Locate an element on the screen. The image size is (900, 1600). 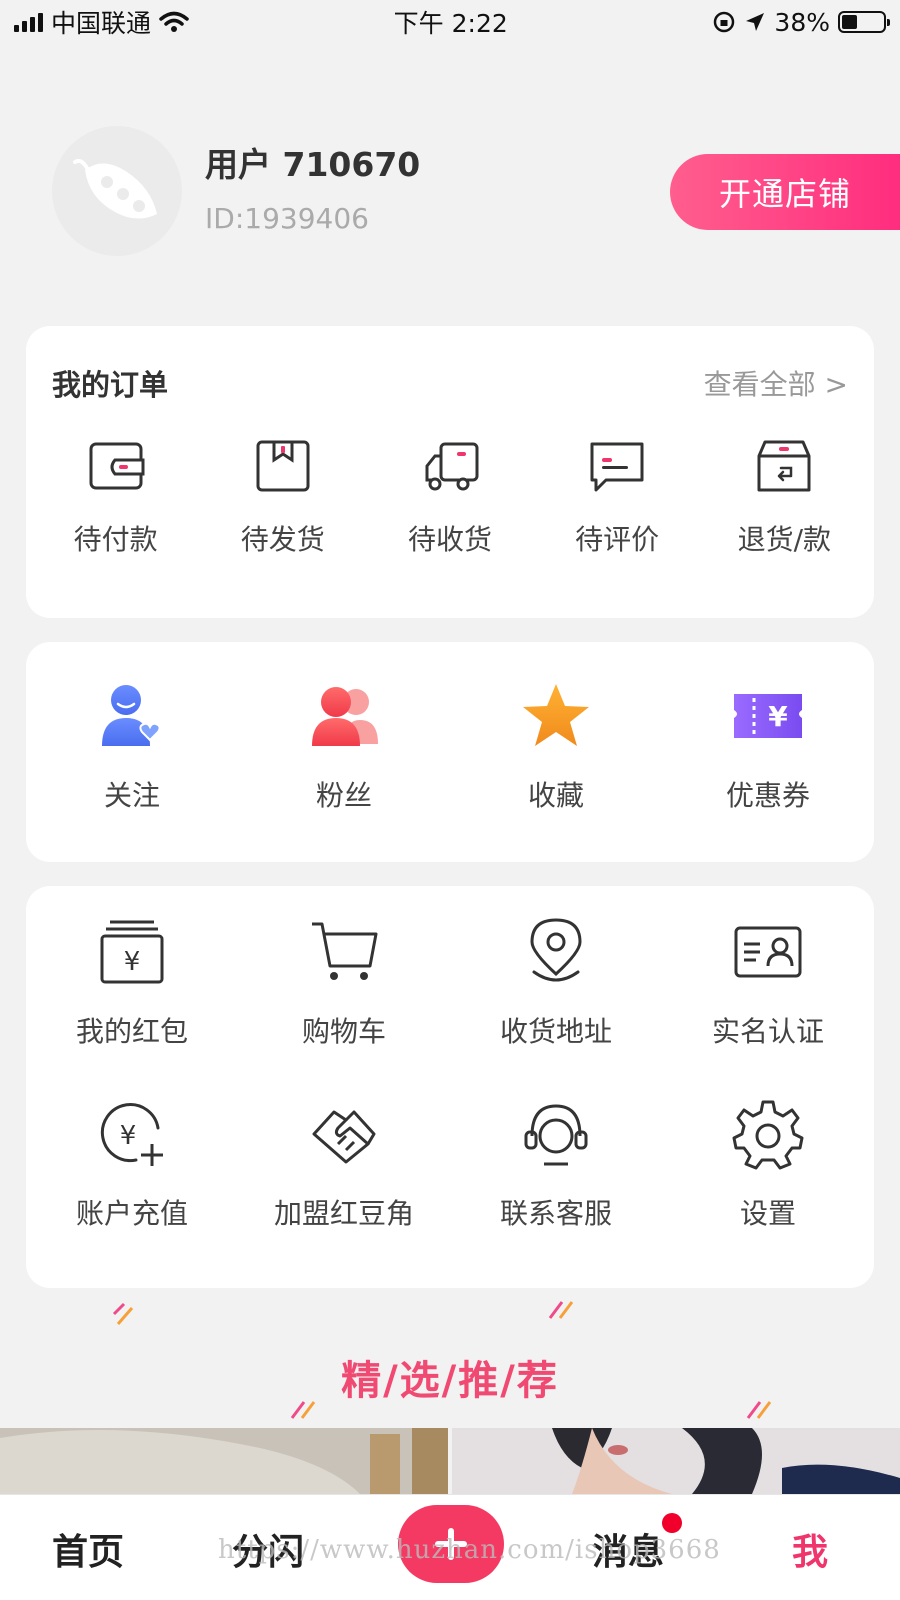
fans-entry: 粉丝 is located at coordinates (344, 747).